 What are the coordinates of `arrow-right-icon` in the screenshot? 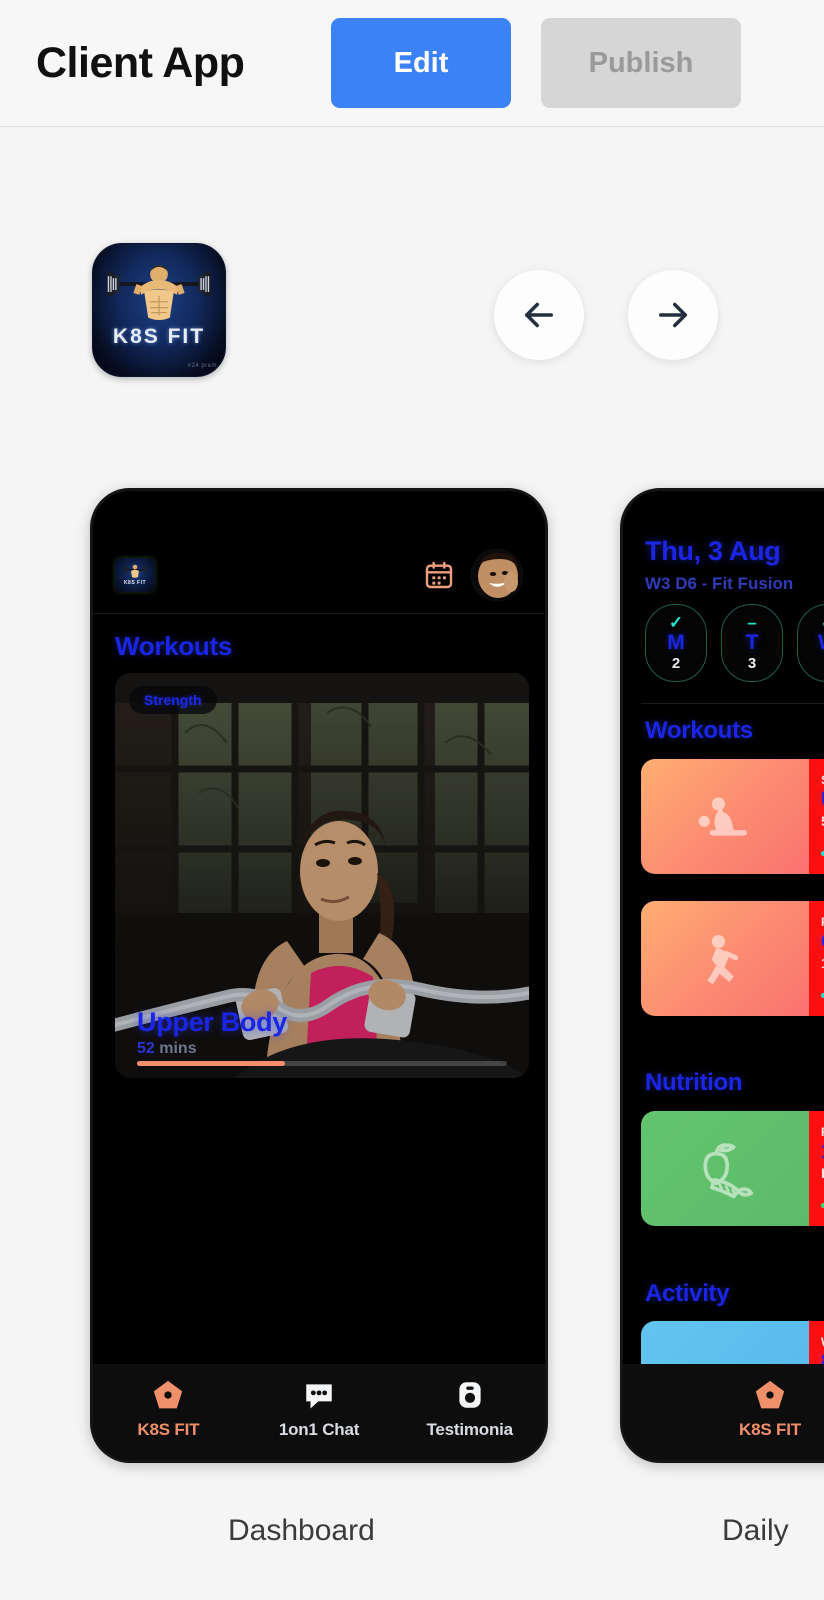 It's located at (673, 315).